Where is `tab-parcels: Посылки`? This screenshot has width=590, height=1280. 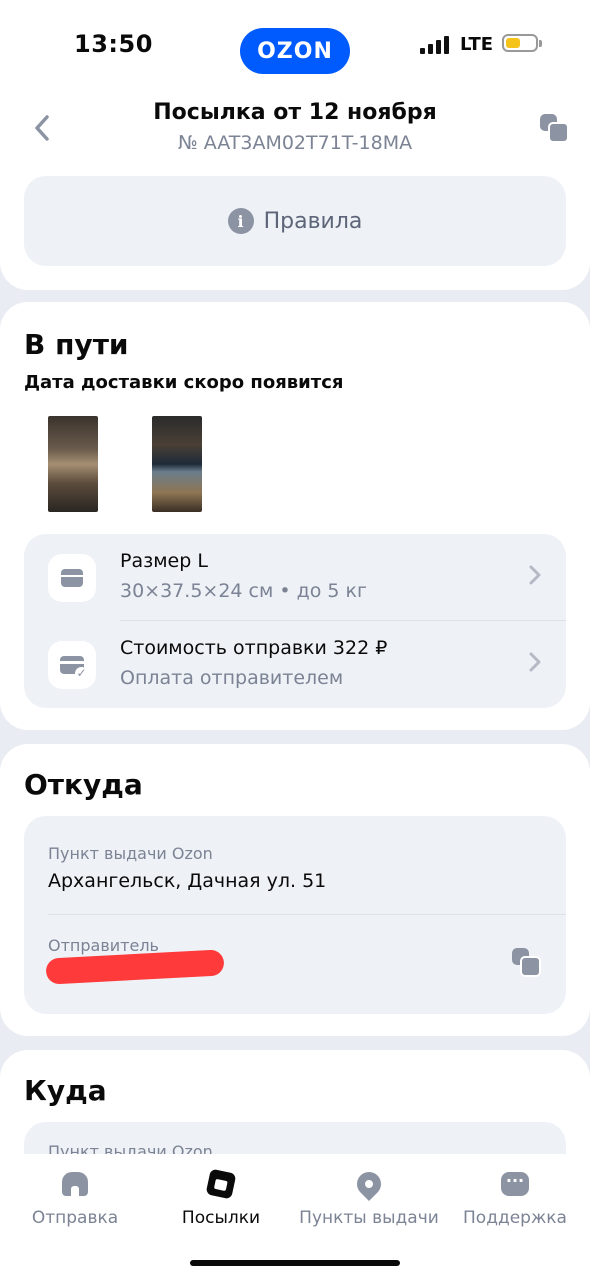 tab-parcels: Посылки is located at coordinates (221, 1197).